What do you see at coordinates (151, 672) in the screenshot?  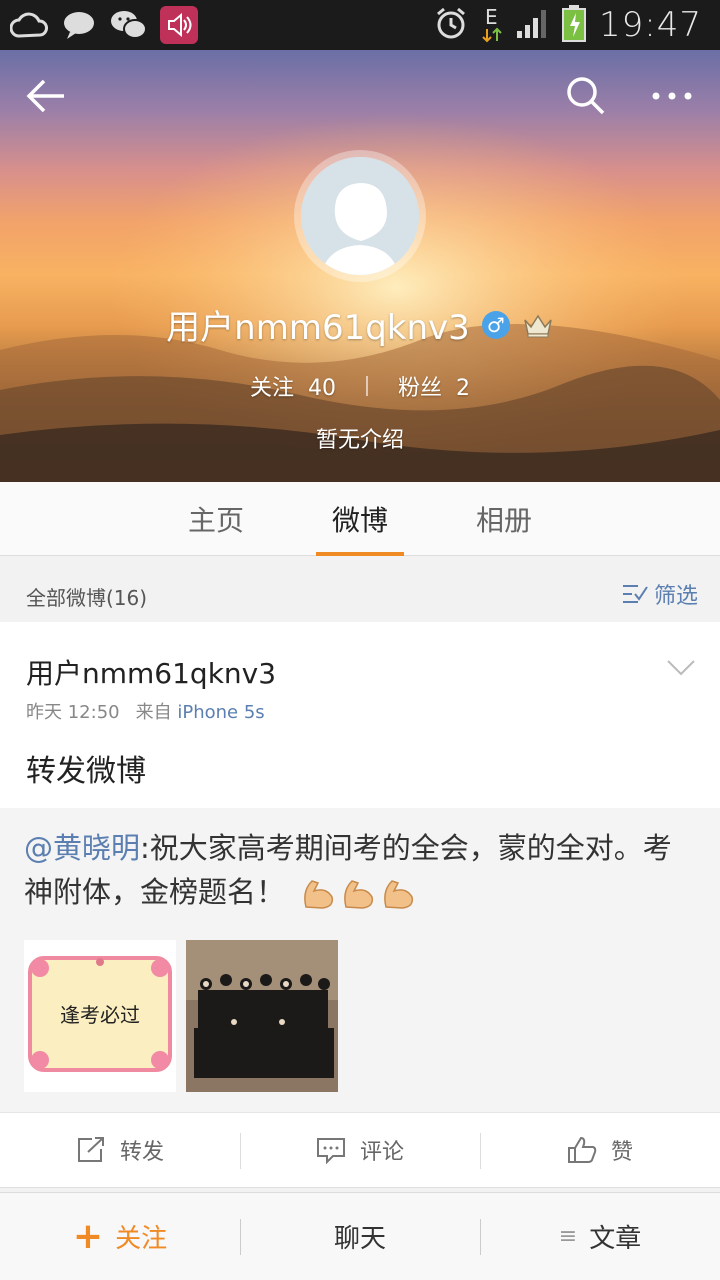 I see `post-author: 用户nmm61qknv3` at bounding box center [151, 672].